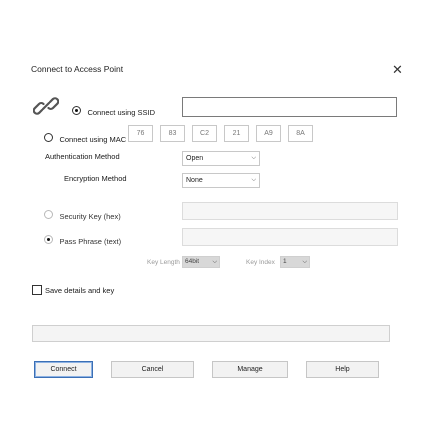 The image size is (436, 435). What do you see at coordinates (192, 261) in the screenshot?
I see `key-length-value: 64bit` at bounding box center [192, 261].